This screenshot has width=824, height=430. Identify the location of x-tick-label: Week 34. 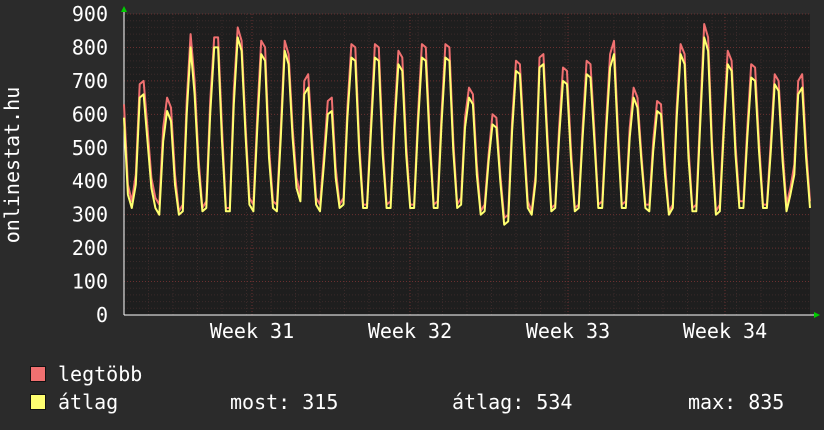
(725, 331).